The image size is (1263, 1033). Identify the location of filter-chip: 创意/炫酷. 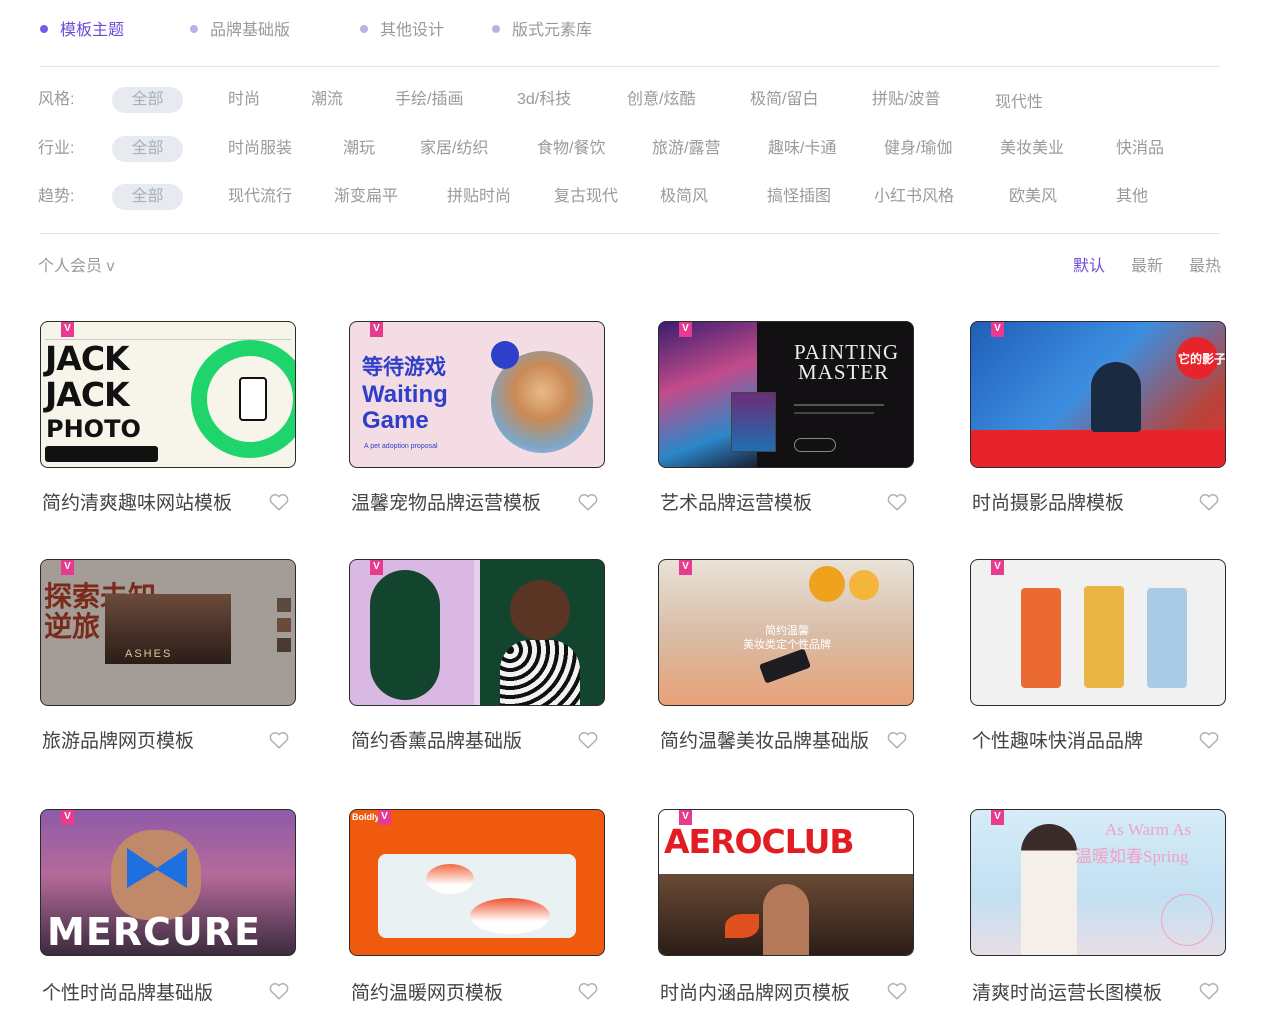
(661, 100).